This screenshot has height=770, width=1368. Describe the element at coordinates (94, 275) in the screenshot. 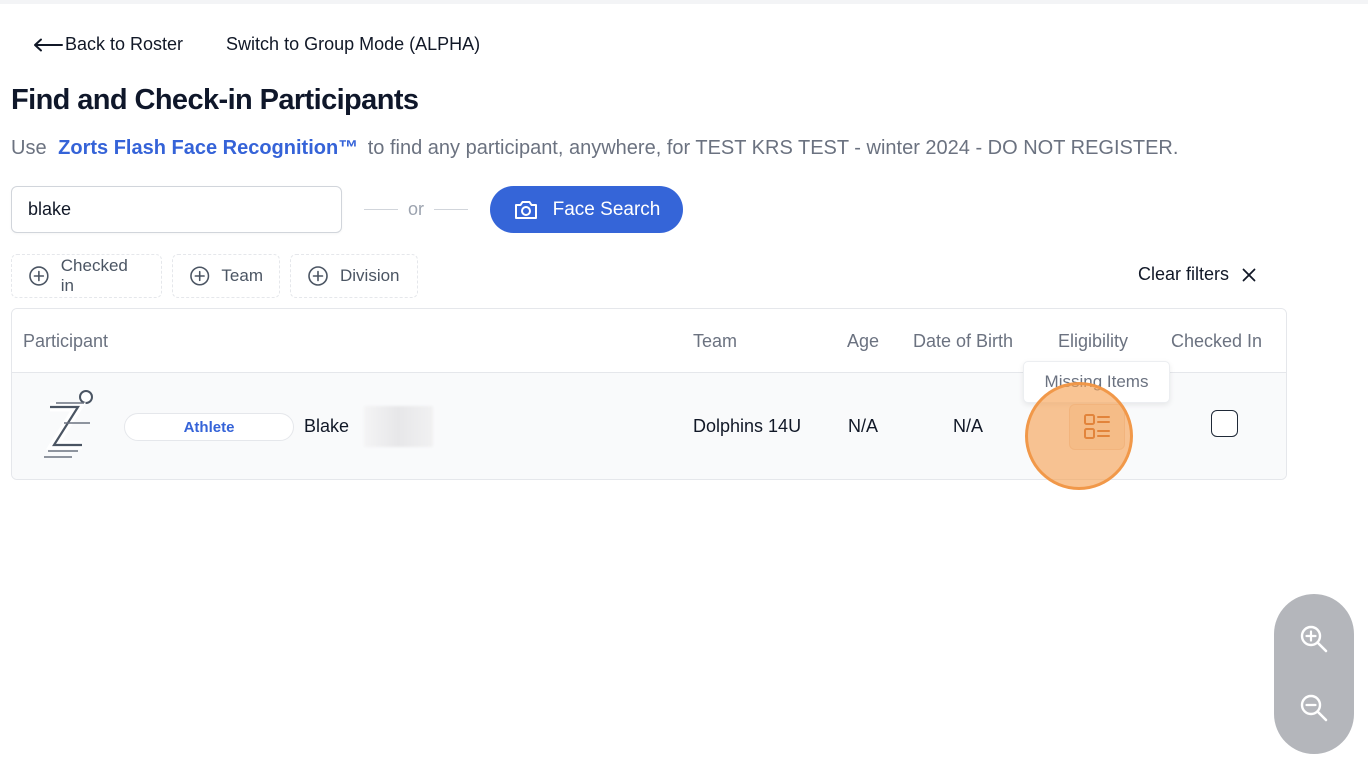

I see `filter-label: Checked in` at that location.